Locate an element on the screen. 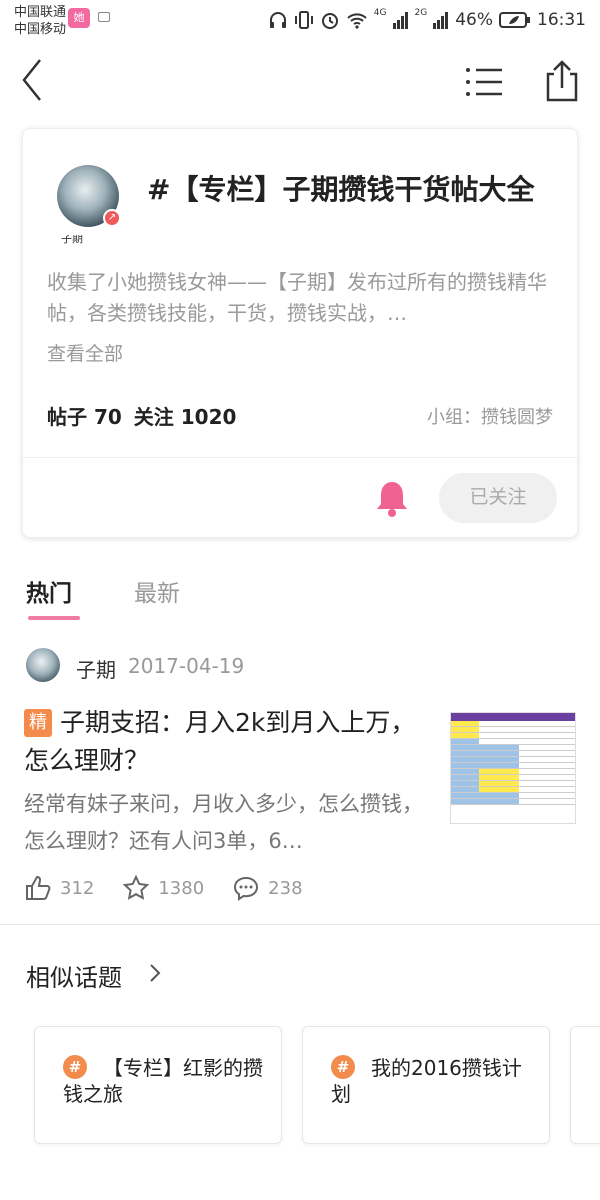 The width and height of the screenshot is (600, 1200). post-title-text: 子期支招：月入2k到月入上万，怎么理财？ is located at coordinates (220, 741).